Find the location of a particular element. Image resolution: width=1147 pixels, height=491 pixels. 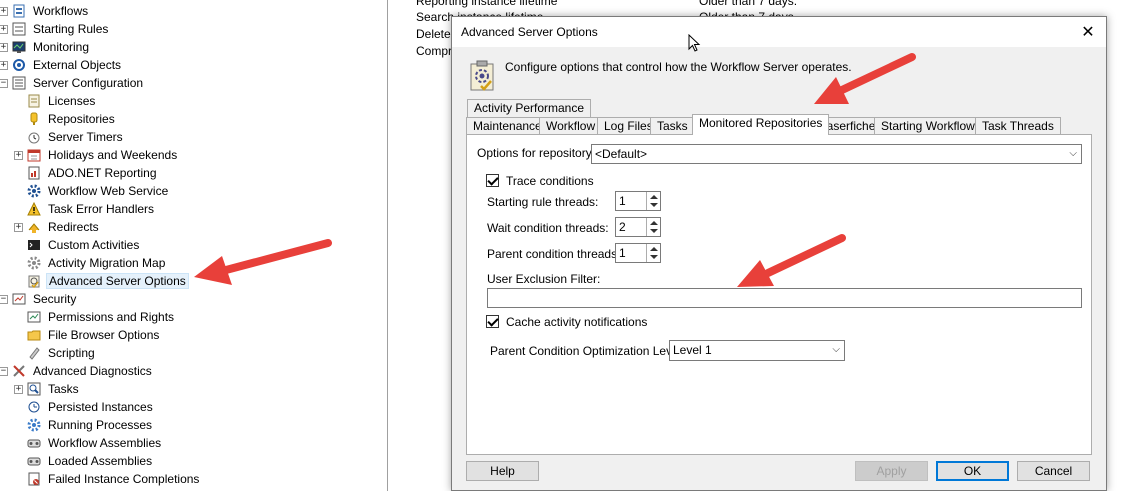

starting-rules-icon is located at coordinates (19, 29).